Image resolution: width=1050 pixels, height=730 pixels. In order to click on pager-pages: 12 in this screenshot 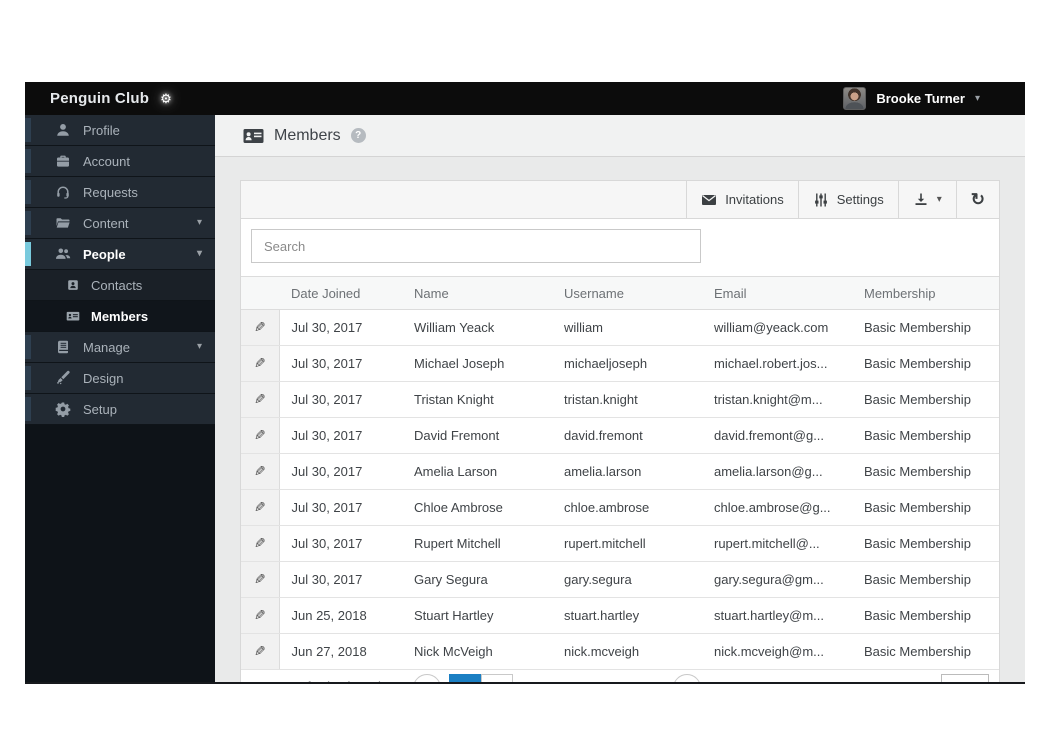, I will do `click(480, 678)`.